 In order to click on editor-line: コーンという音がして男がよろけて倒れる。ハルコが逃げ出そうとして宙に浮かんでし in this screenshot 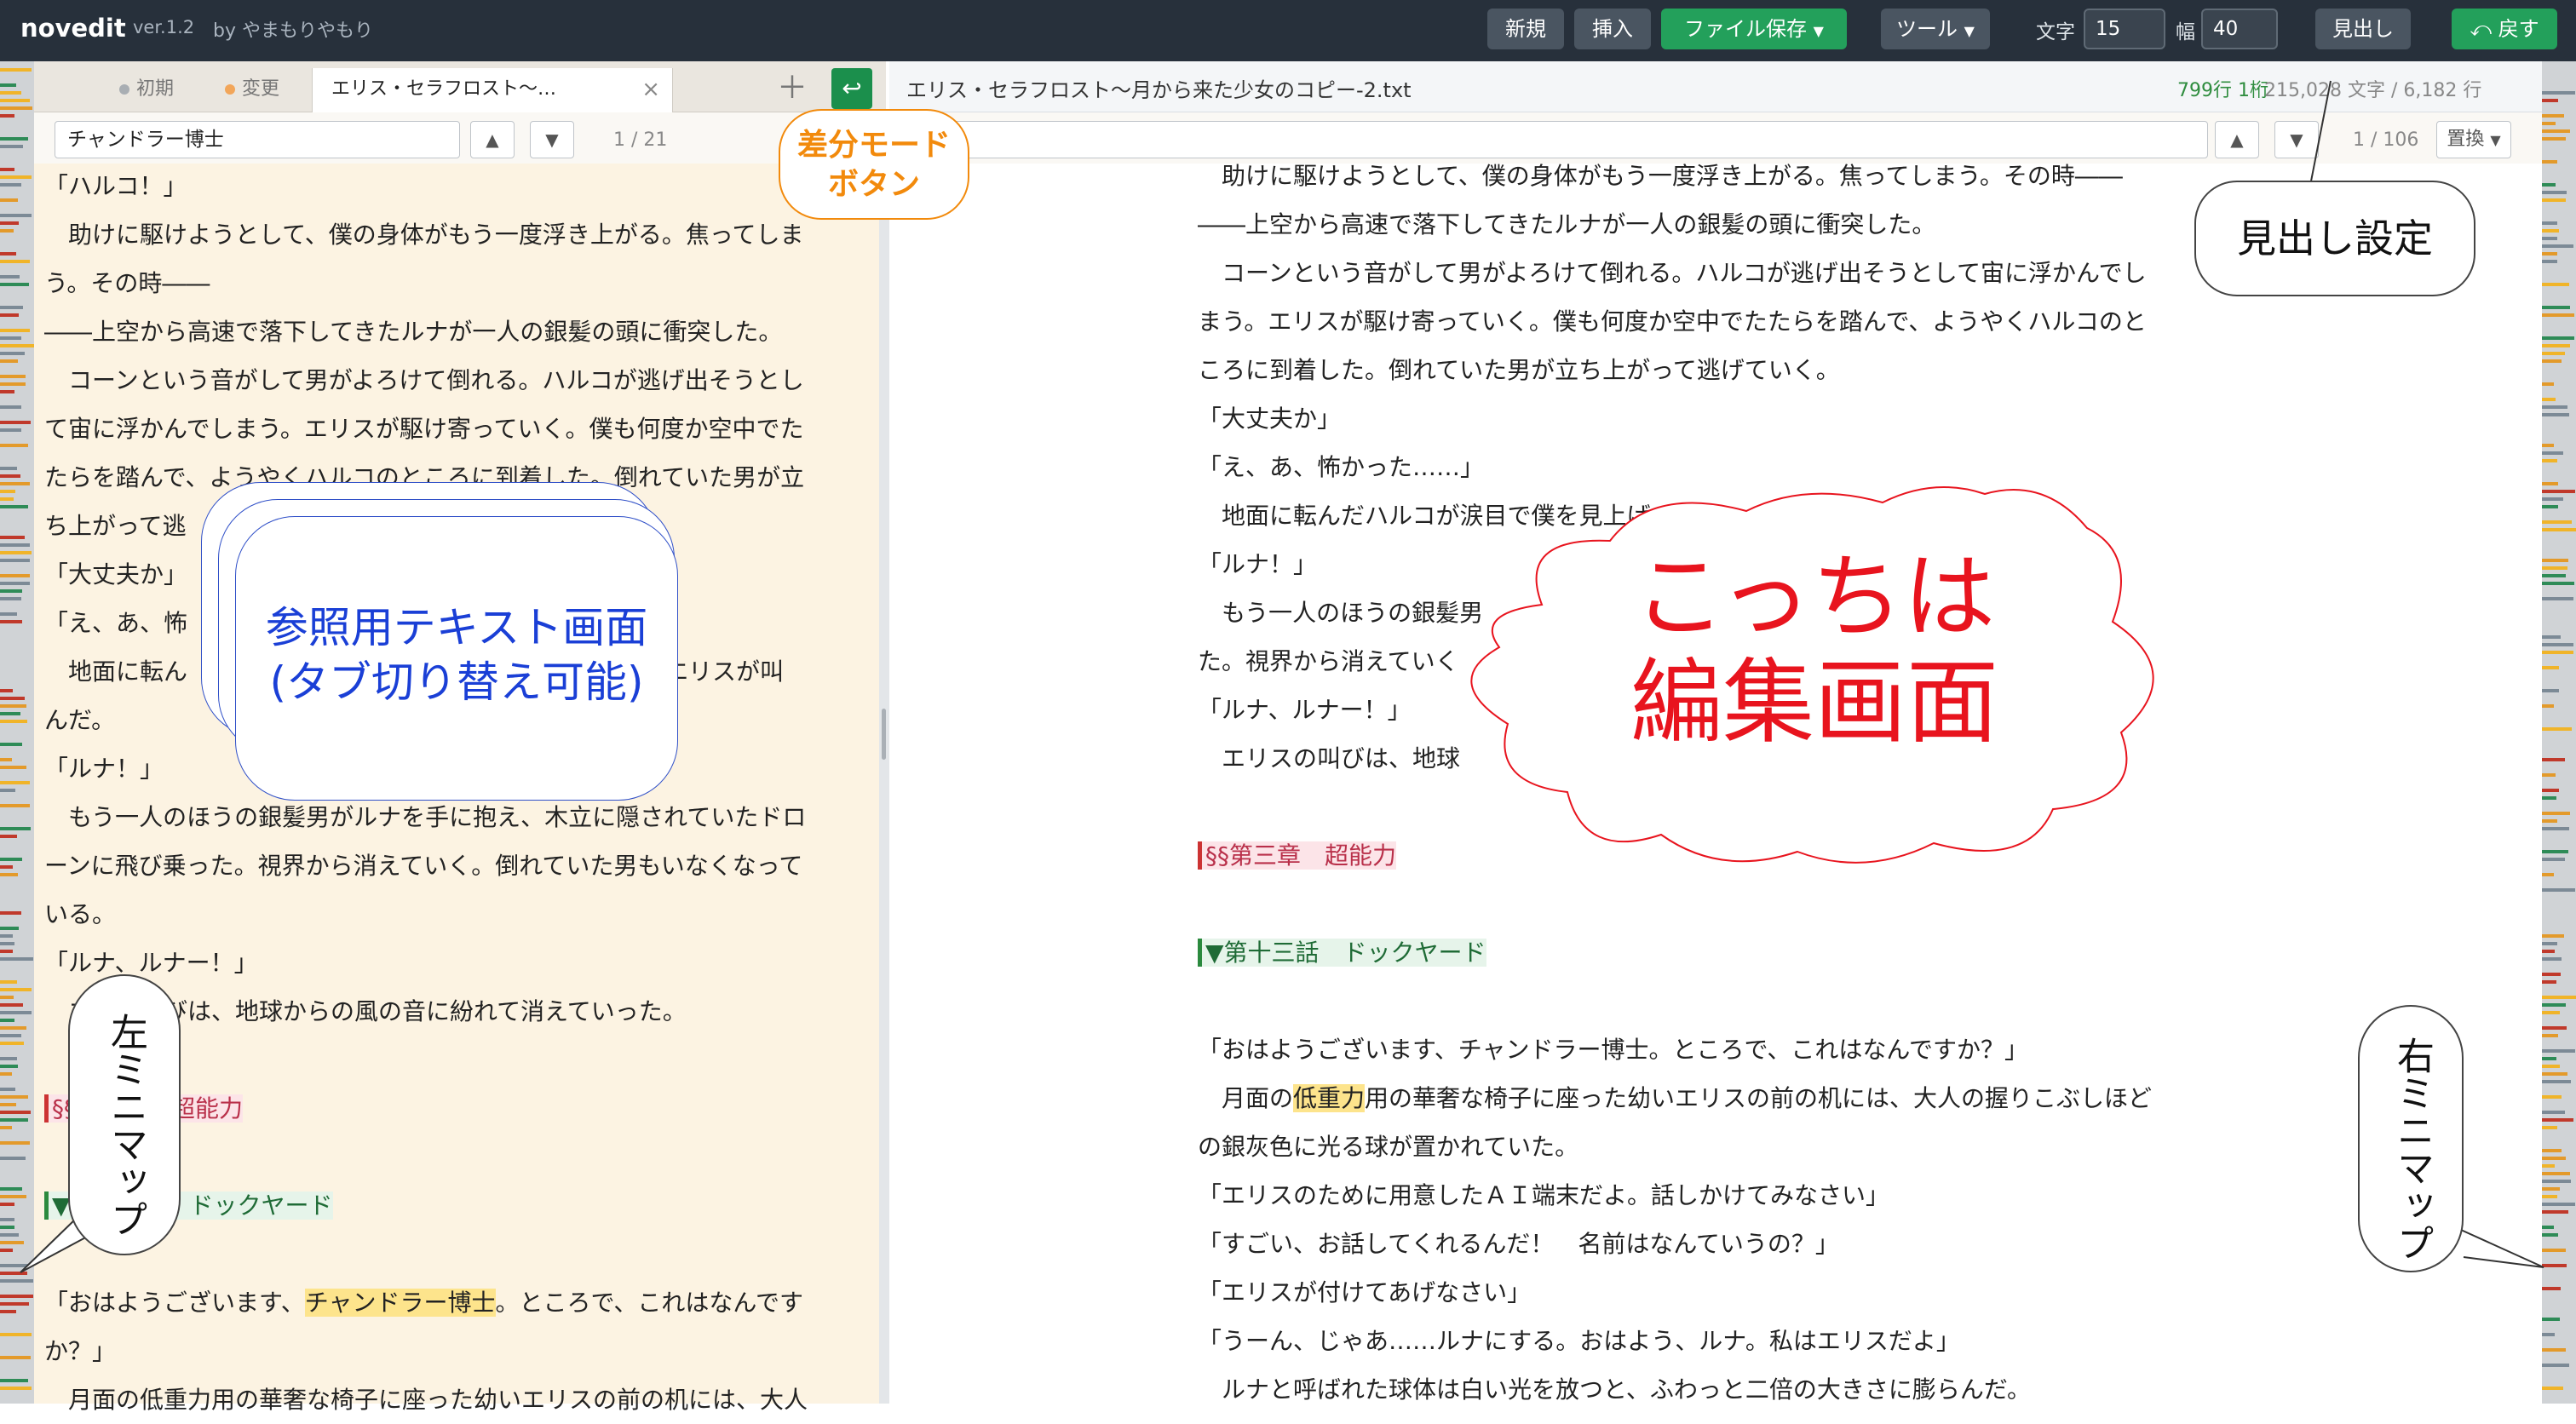, I will do `click(1718, 273)`.